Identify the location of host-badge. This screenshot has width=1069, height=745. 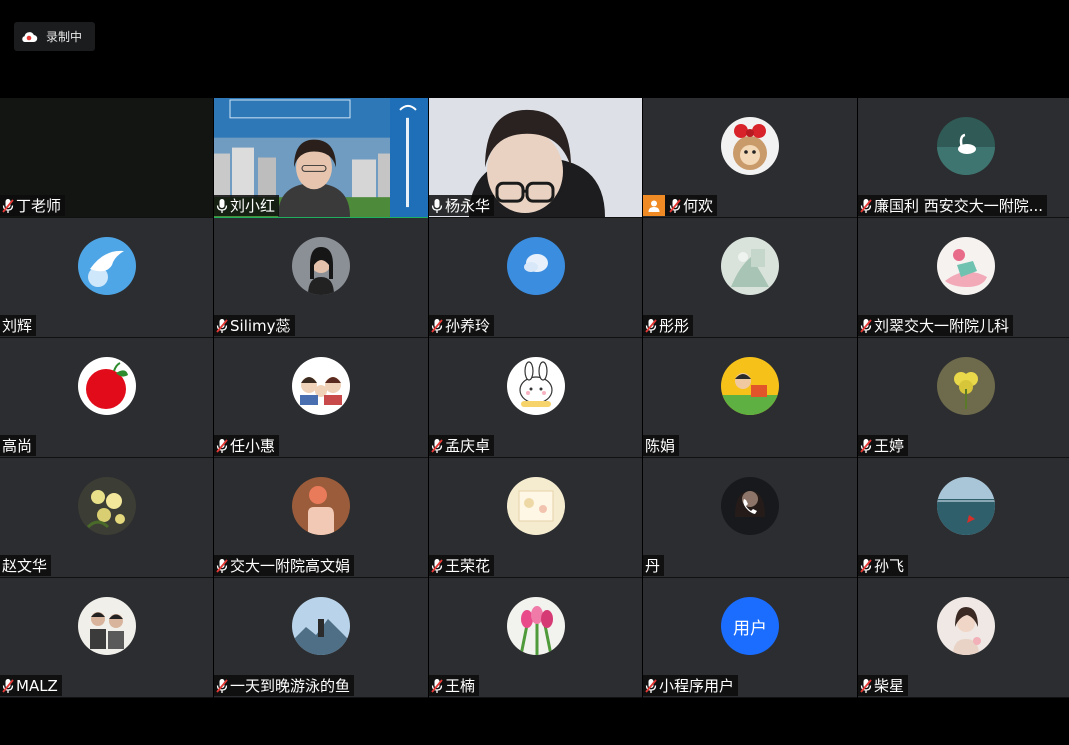
(654, 205).